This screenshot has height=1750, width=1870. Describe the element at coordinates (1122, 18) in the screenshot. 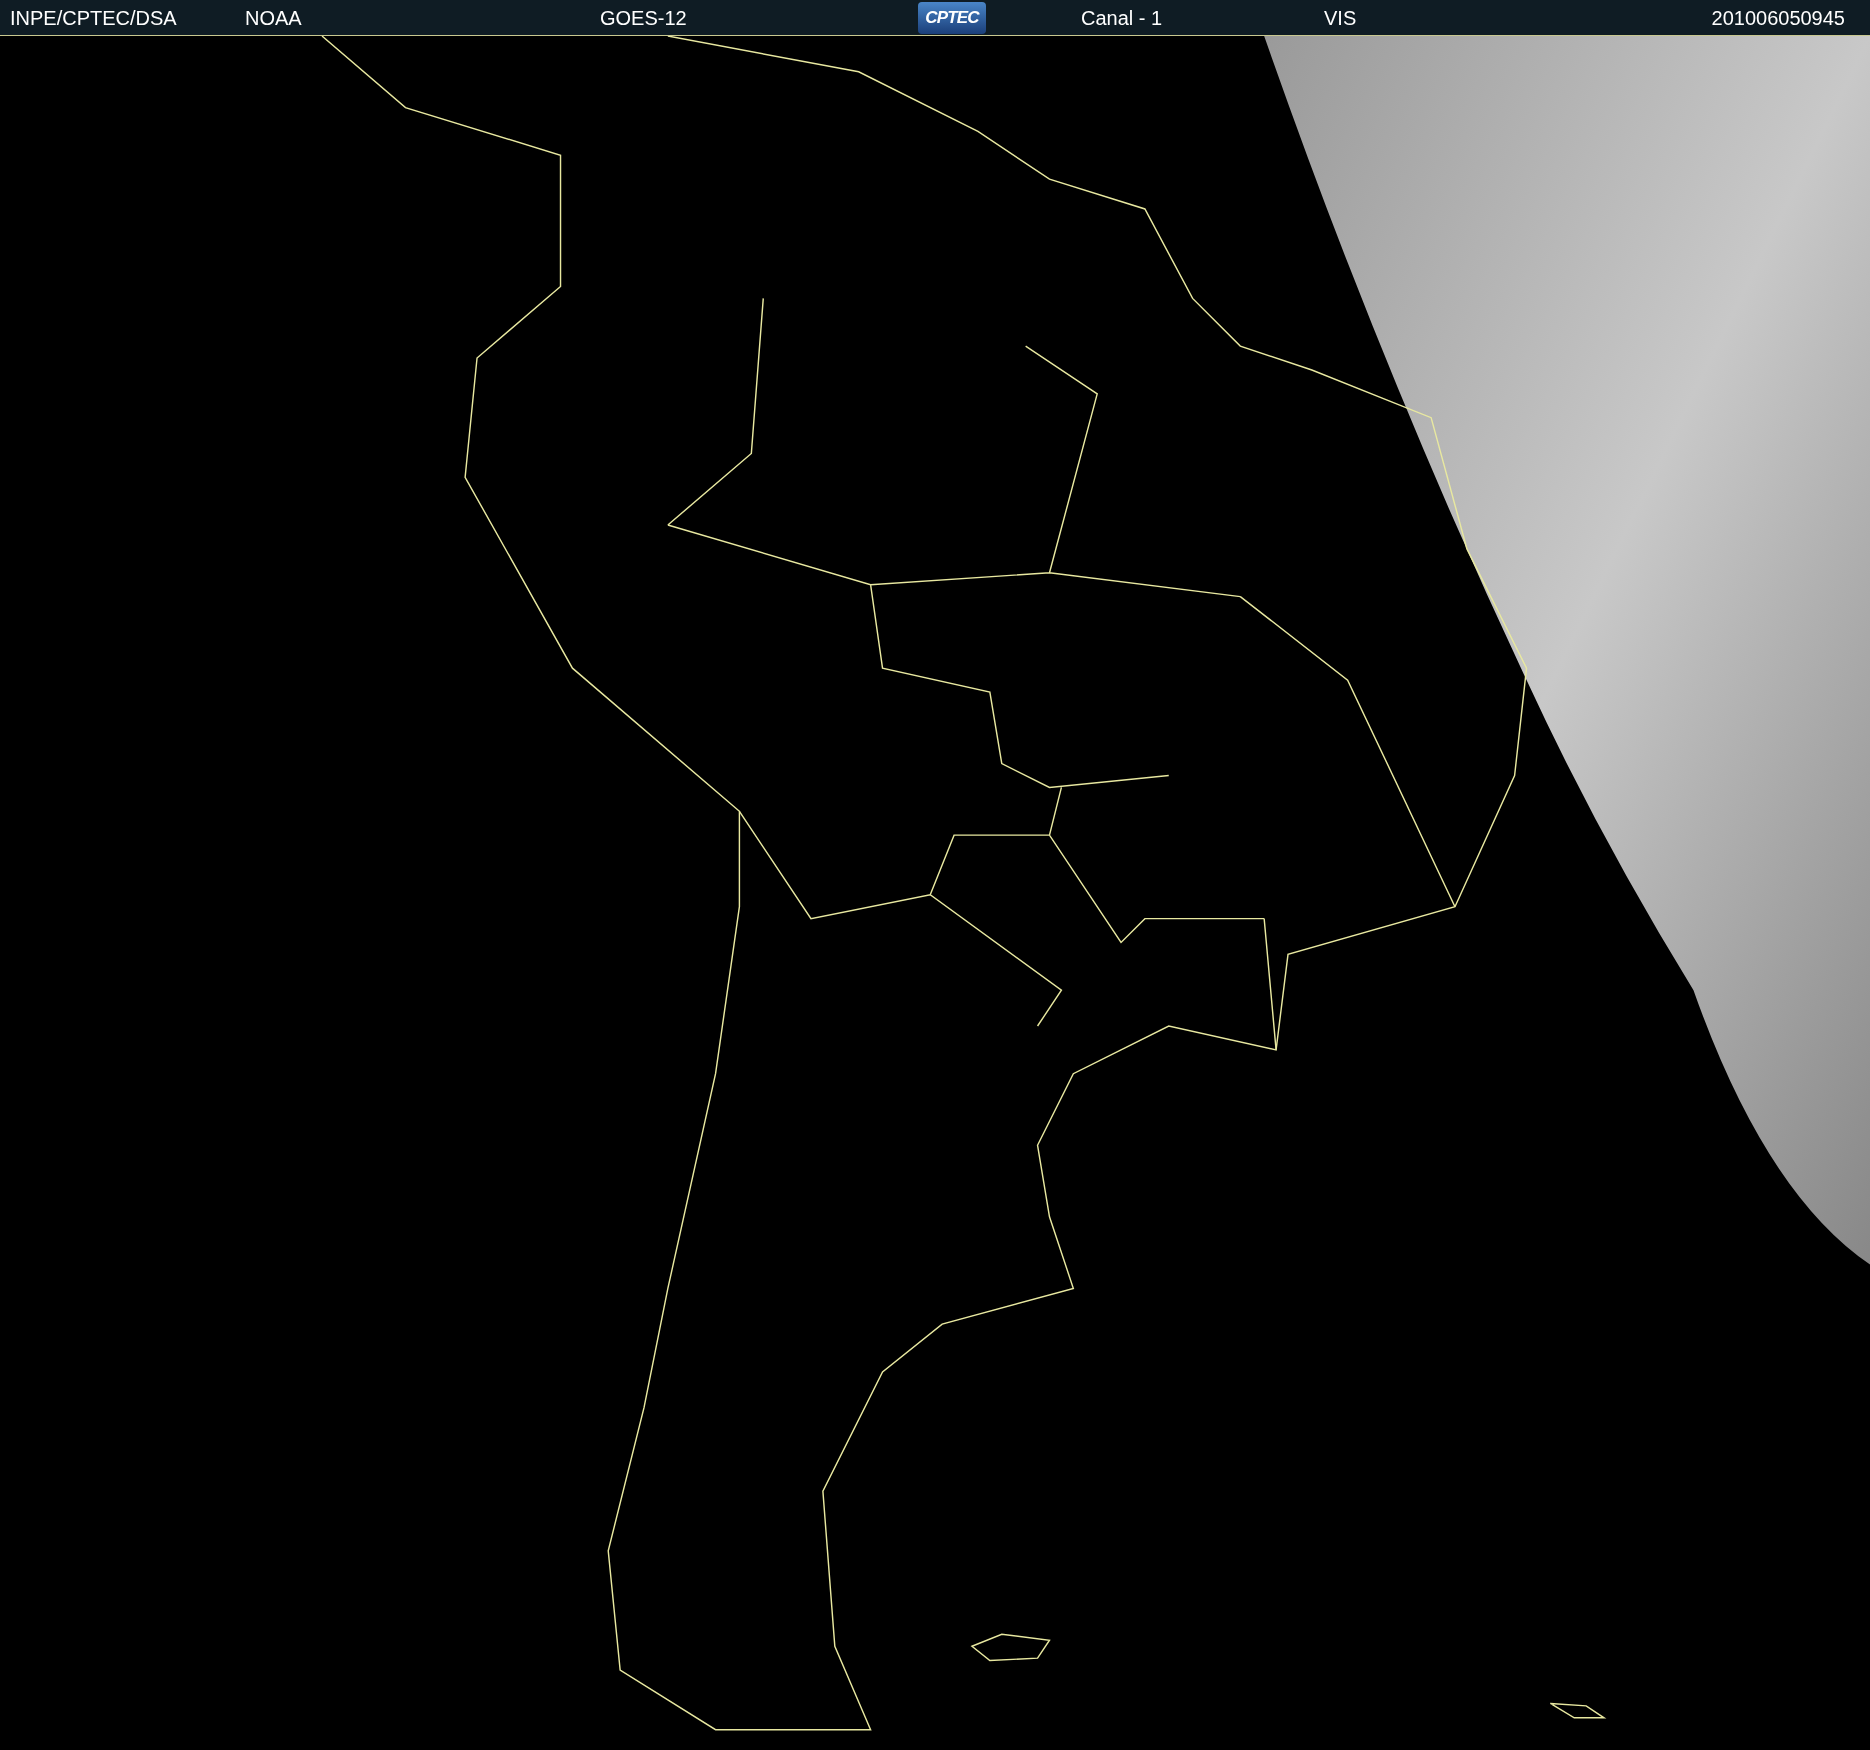

I see `channel-label: Canal - 1` at that location.